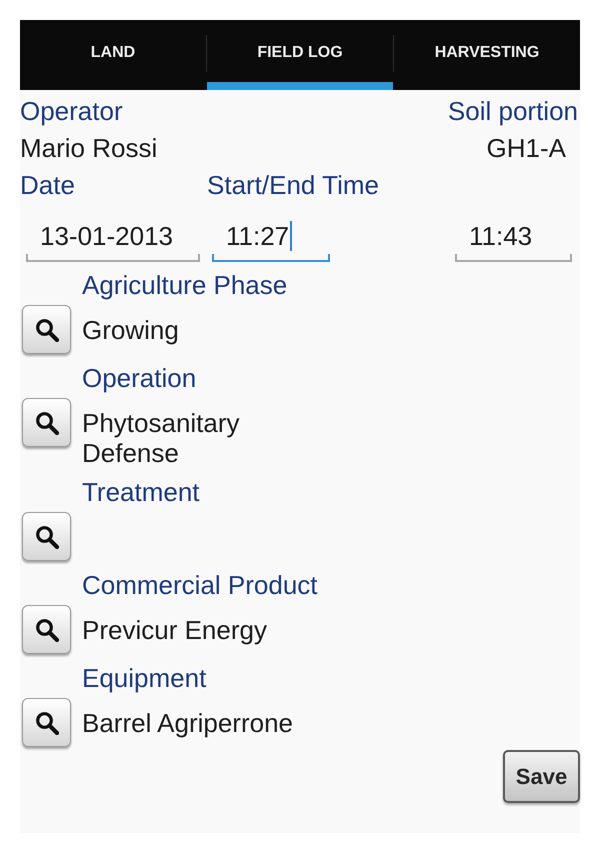 The width and height of the screenshot is (600, 847). I want to click on save-button: Save, so click(541, 776).